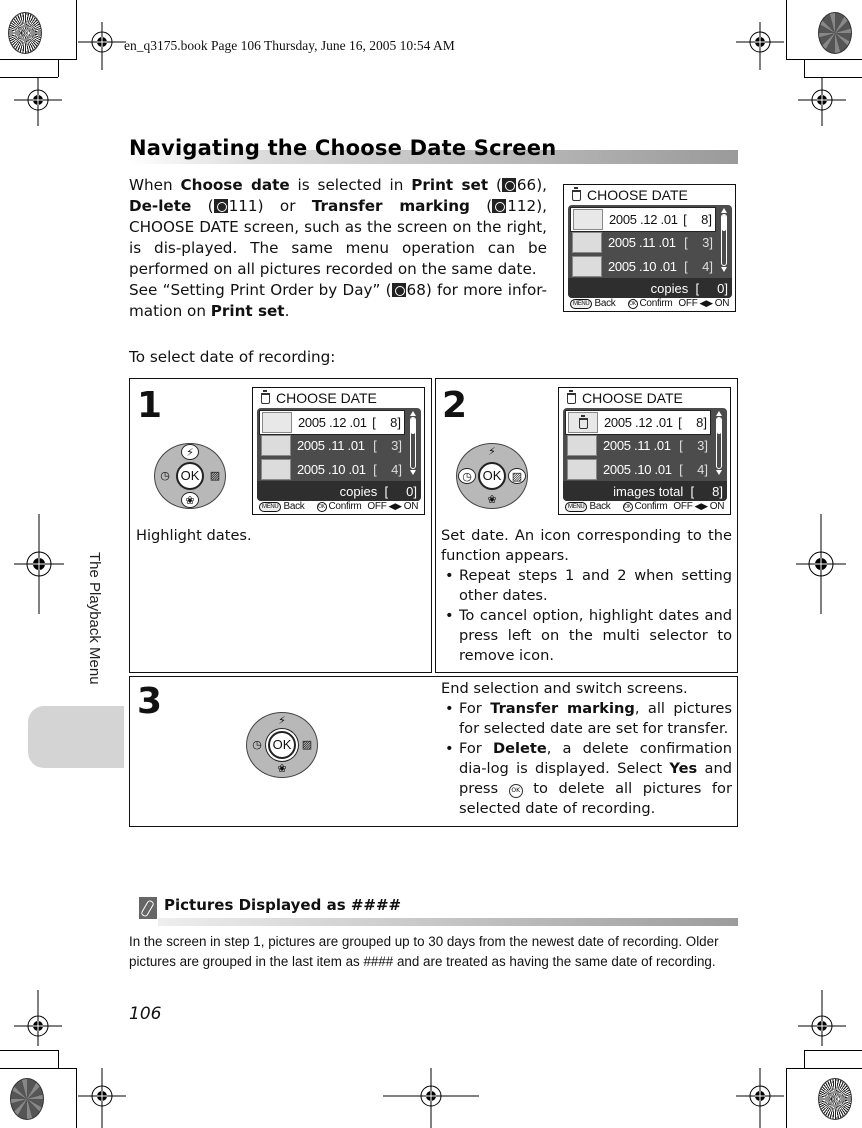 This screenshot has width=862, height=1128. Describe the element at coordinates (284, 206) in the screenshot. I see `text: ) or` at that location.